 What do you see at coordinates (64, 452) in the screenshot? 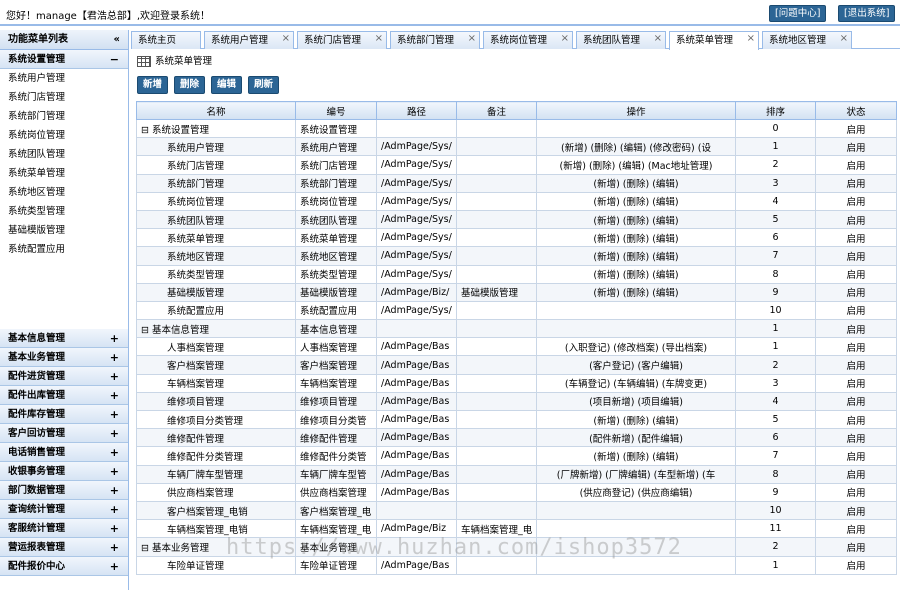
I see `sidebar-group: 电话销售管理 +` at bounding box center [64, 452].